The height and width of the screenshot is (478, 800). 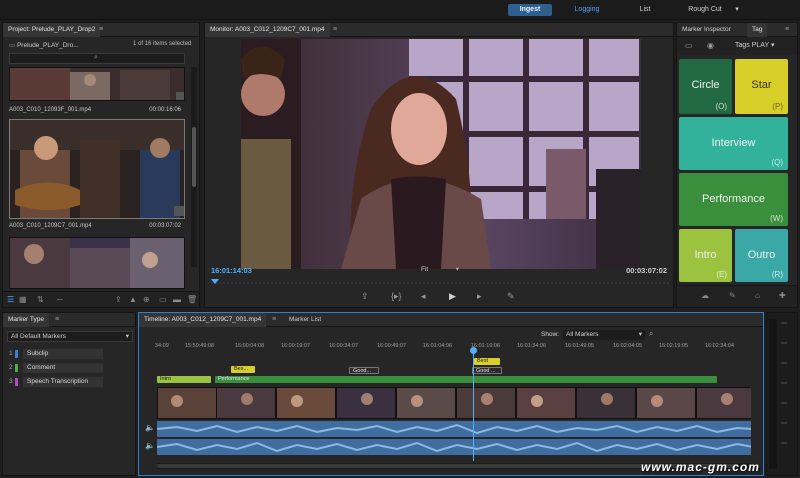 I want to click on tag-interview-button: Interview (Q), so click(x=733, y=143).